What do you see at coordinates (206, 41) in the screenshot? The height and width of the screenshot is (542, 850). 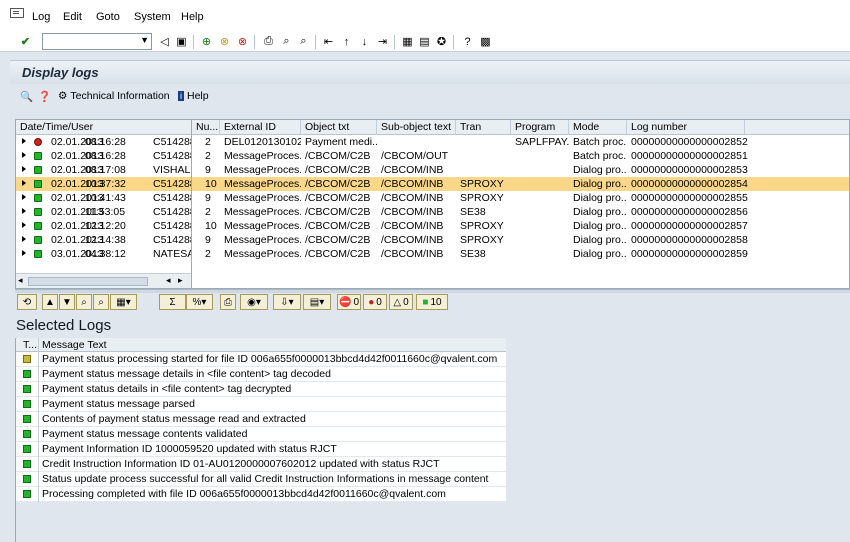 I see `back-icon: ⊕` at bounding box center [206, 41].